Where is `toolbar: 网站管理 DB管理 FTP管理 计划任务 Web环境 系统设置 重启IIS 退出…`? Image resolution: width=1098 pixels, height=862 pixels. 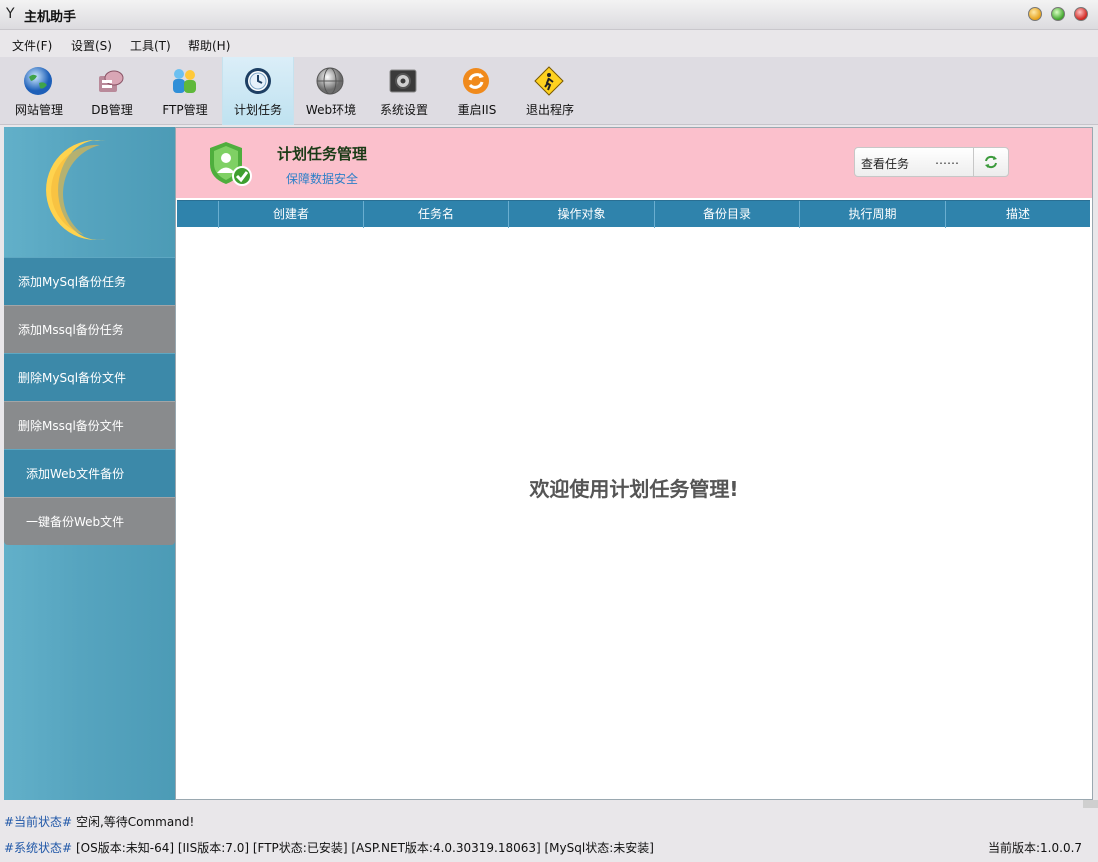 toolbar: 网站管理 DB管理 FTP管理 计划任务 Web环境 系统设置 重启IIS 退出… is located at coordinates (549, 91).